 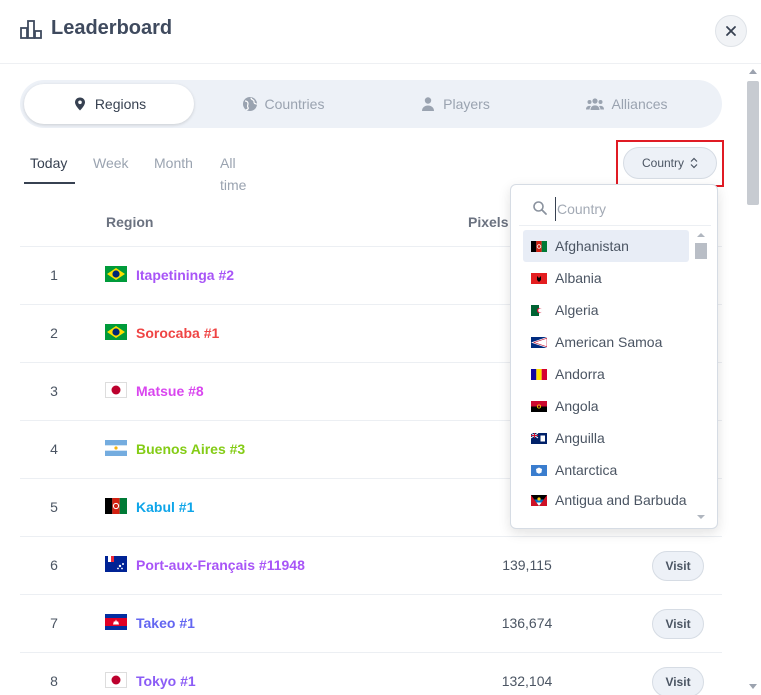 What do you see at coordinates (54, 623) in the screenshot?
I see `rank: 7` at bounding box center [54, 623].